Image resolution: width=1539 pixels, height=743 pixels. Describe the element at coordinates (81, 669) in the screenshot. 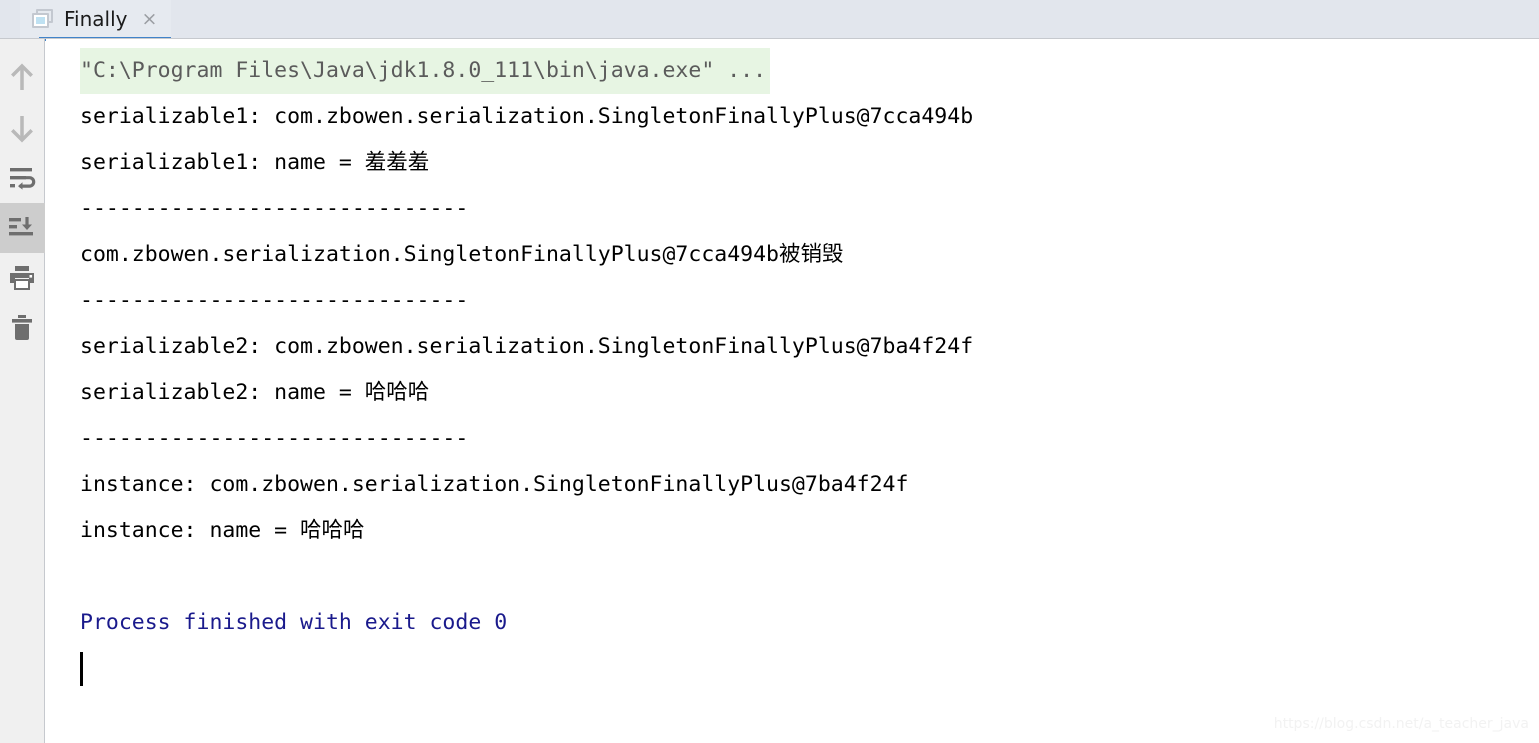

I see `text-caret` at that location.